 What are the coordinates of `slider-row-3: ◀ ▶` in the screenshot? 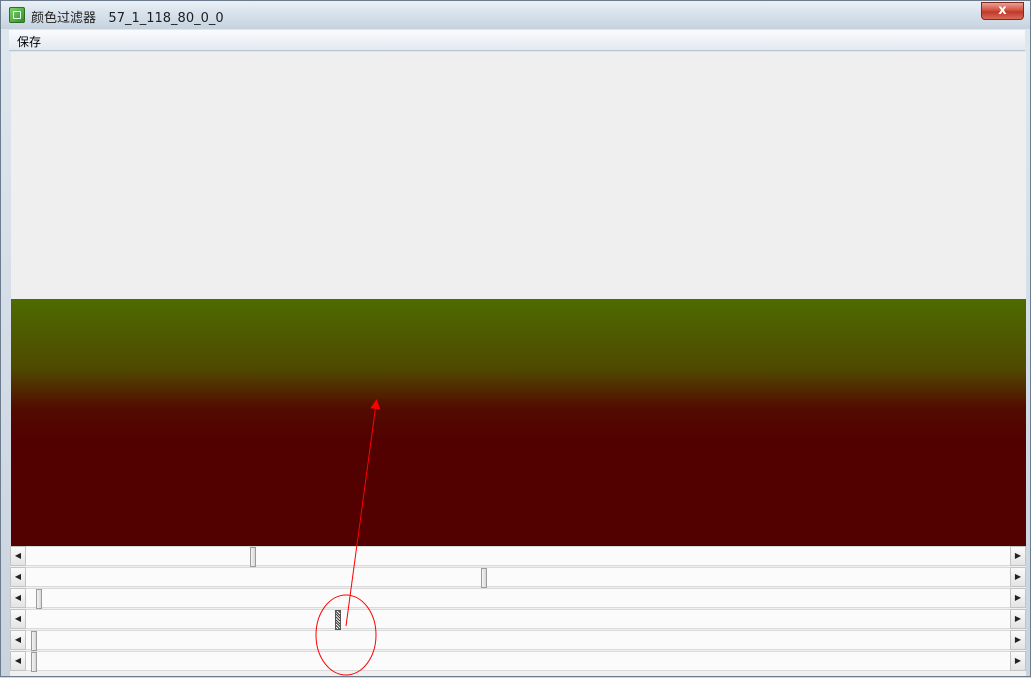 It's located at (518, 598).